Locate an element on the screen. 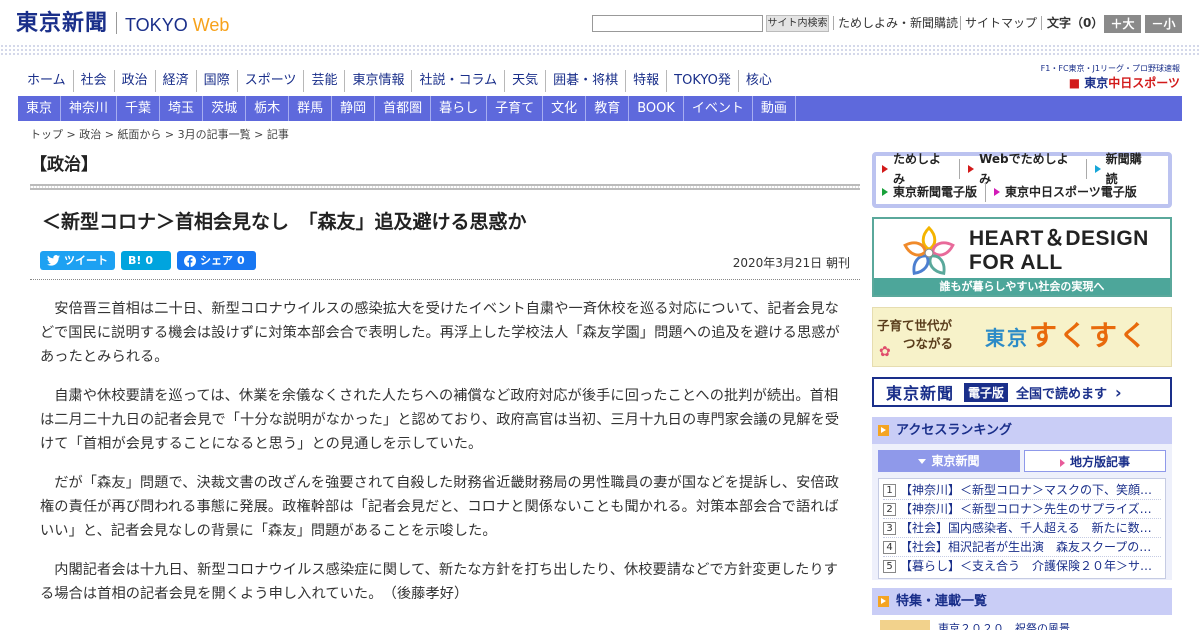 The width and height of the screenshot is (1200, 630). rank-number: 5 is located at coordinates (889, 566).